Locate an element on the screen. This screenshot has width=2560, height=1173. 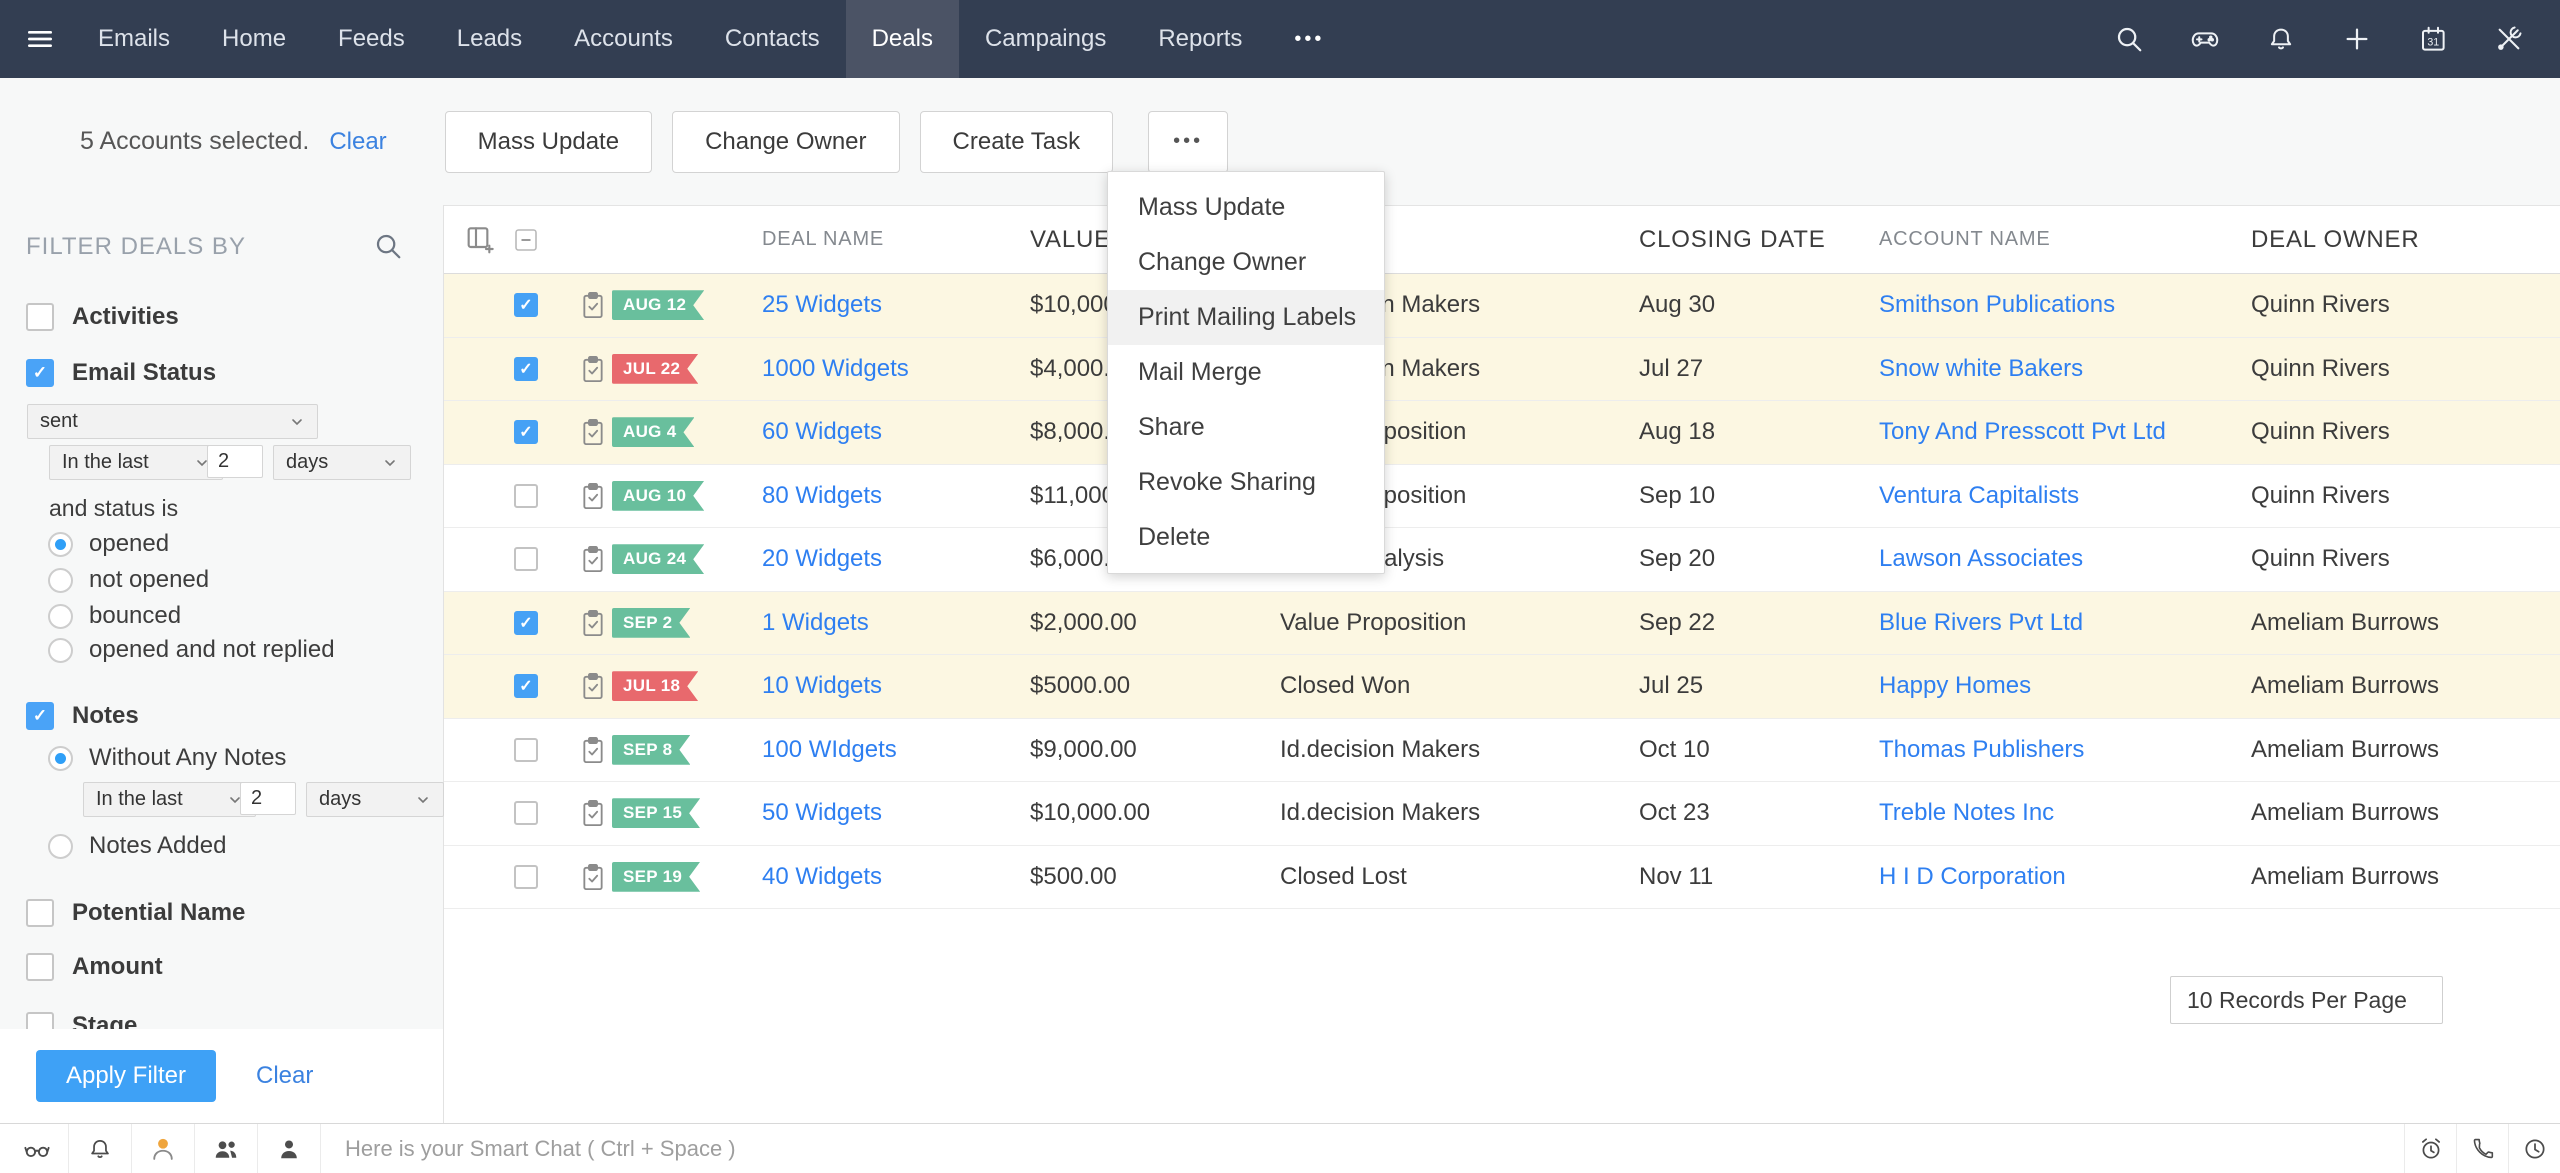
account-name-link: Blue Rivers Pvt Ltd is located at coordinates (1981, 622).